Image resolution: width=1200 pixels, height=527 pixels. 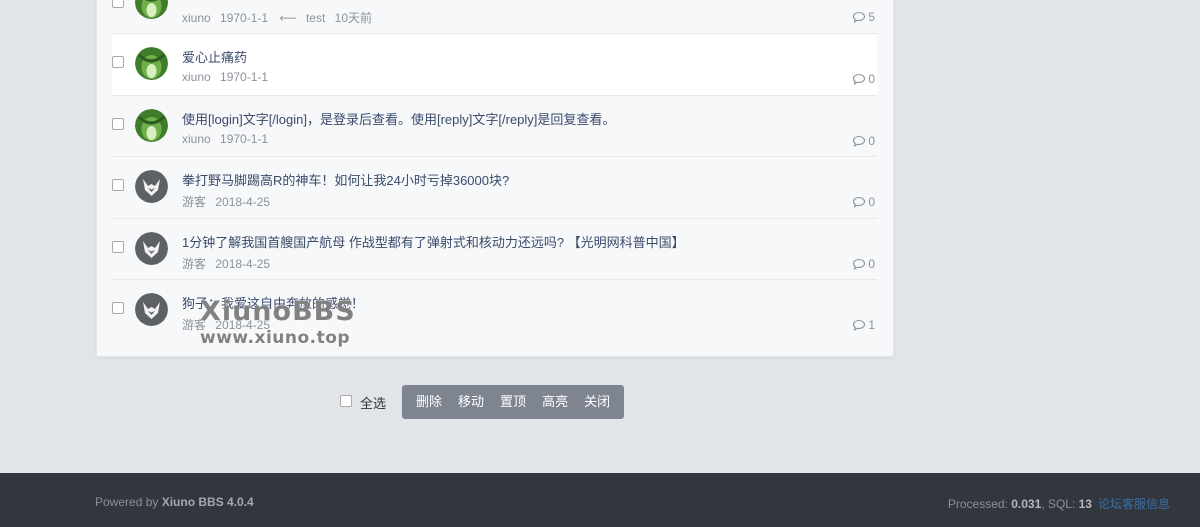 What do you see at coordinates (494, 17) in the screenshot?
I see `thread-row: xiuno 1970-1-1 ⟵ test 10天前 5` at bounding box center [494, 17].